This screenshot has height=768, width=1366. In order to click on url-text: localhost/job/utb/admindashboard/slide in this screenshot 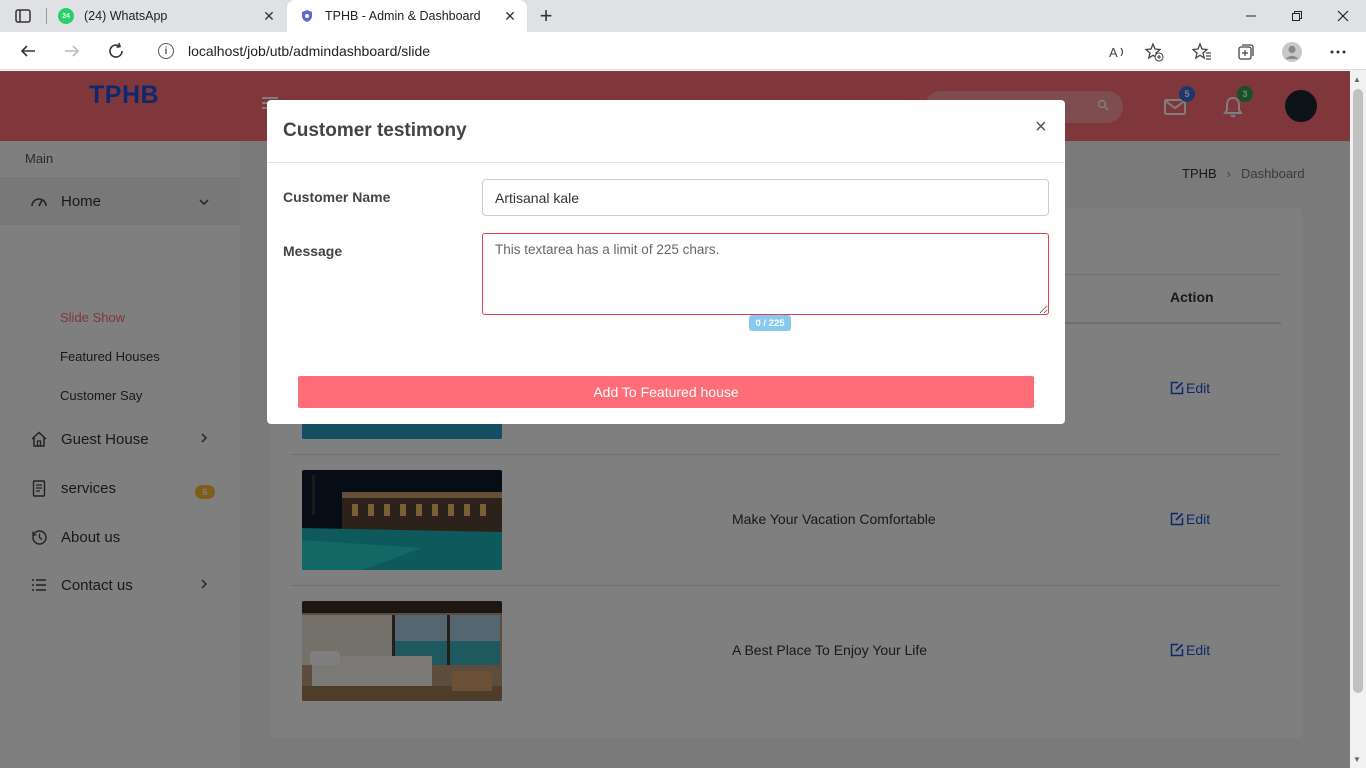, I will do `click(309, 51)`.